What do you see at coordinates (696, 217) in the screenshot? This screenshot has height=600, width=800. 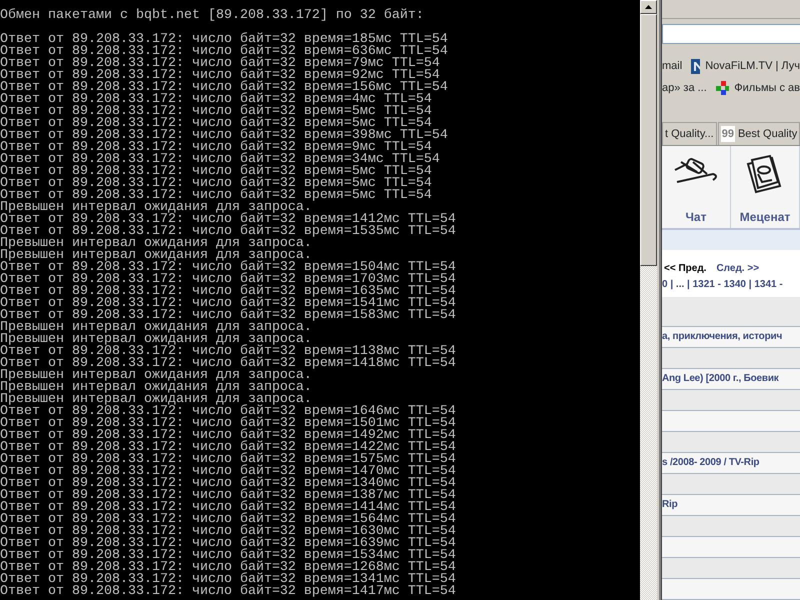 I see `nav-label: Чат` at bounding box center [696, 217].